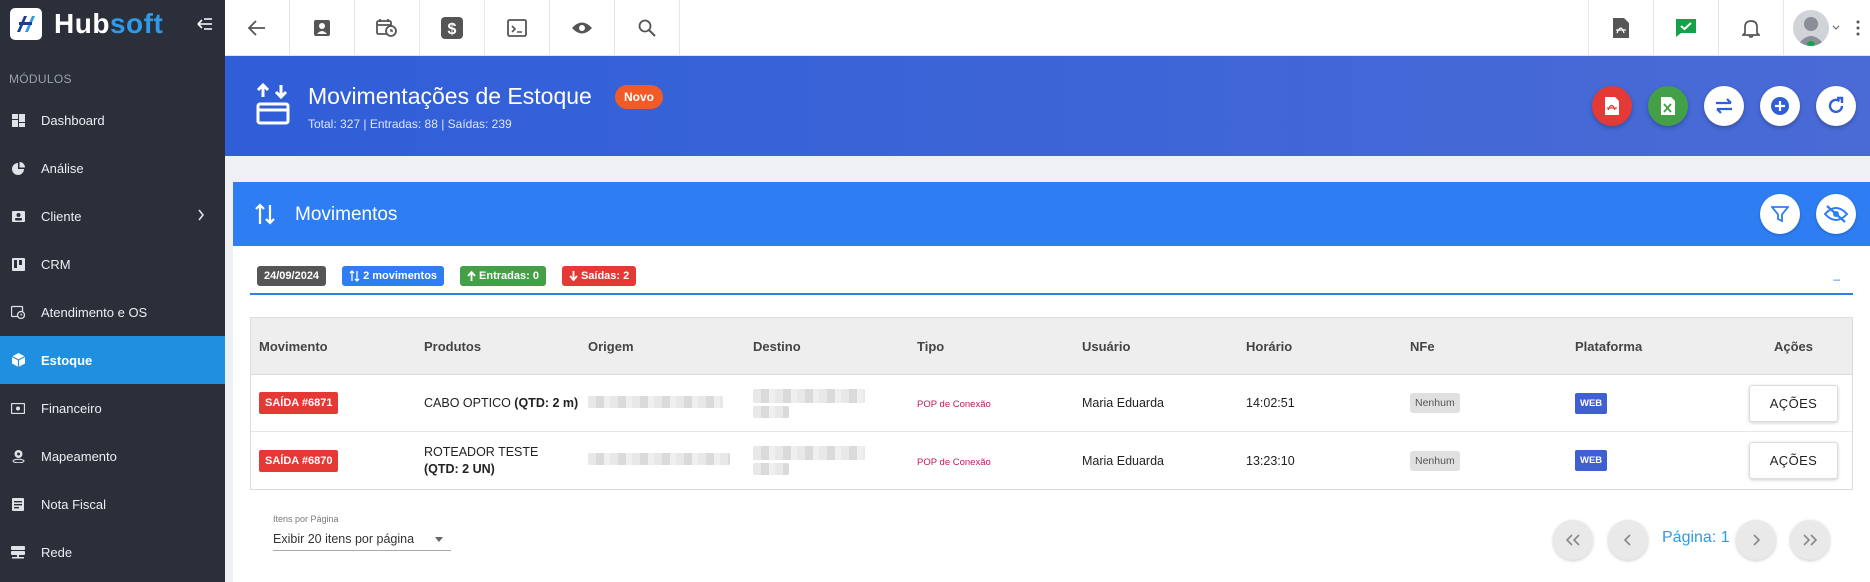 Image resolution: width=1870 pixels, height=582 pixels. What do you see at coordinates (573, 276) in the screenshot?
I see `arrow-down-icon` at bounding box center [573, 276].